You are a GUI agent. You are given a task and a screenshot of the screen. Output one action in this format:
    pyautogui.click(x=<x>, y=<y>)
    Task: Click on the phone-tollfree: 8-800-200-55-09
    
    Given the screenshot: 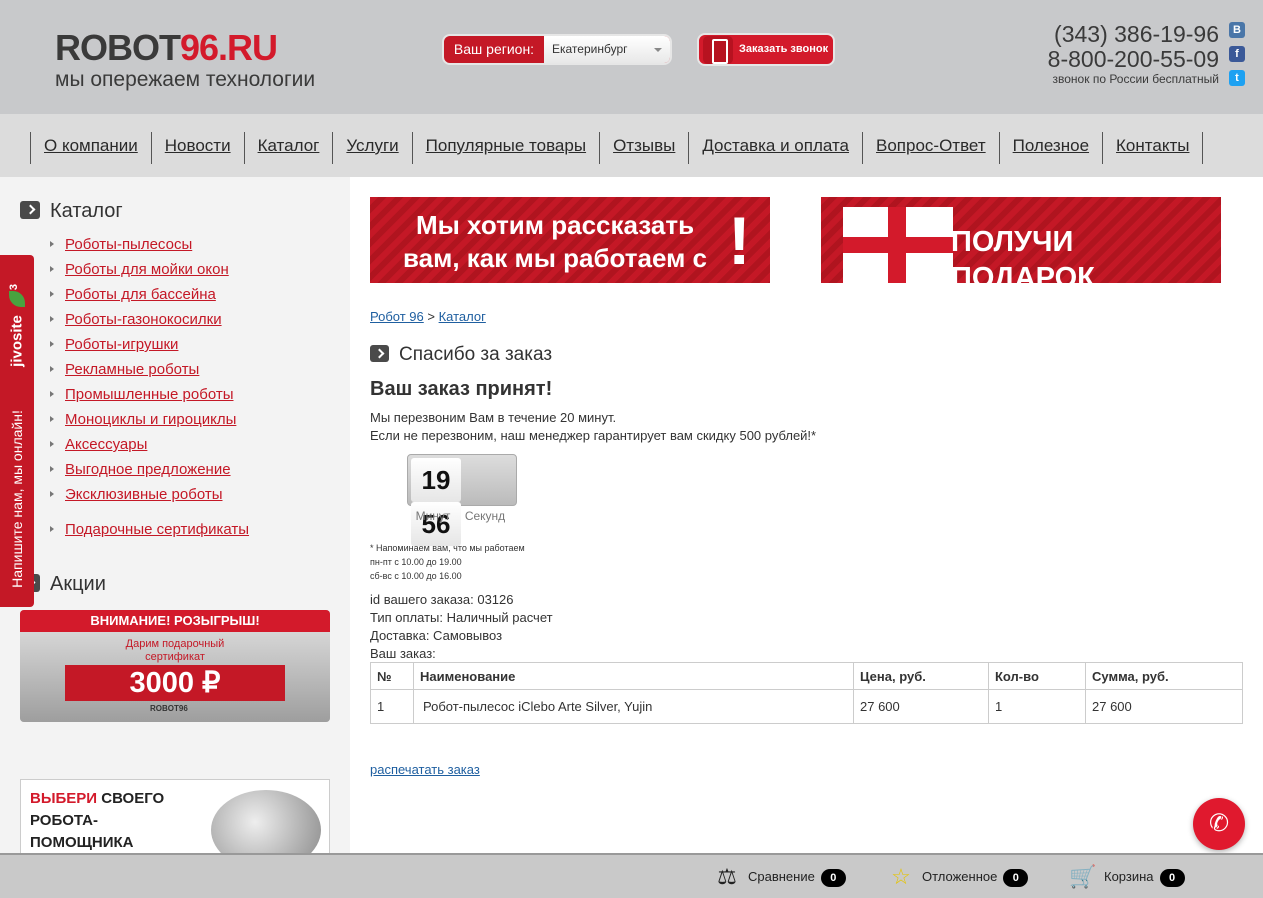 What is the action you would take?
    pyautogui.click(x=1133, y=59)
    